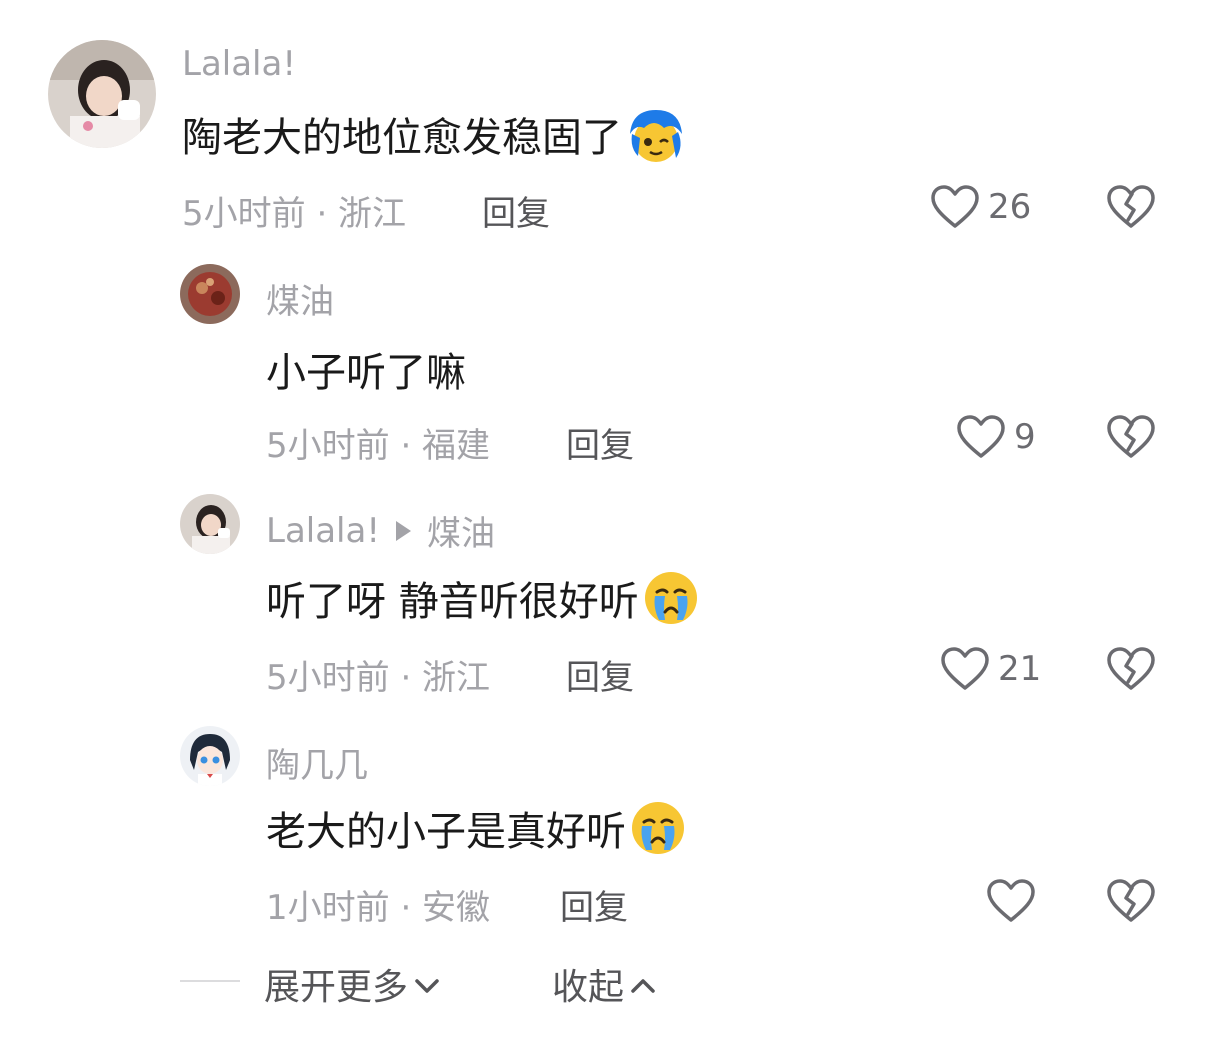 The width and height of the screenshot is (1206, 1064). I want to click on comment-text-body: 听了呀 静音听很好听, so click(452, 602).